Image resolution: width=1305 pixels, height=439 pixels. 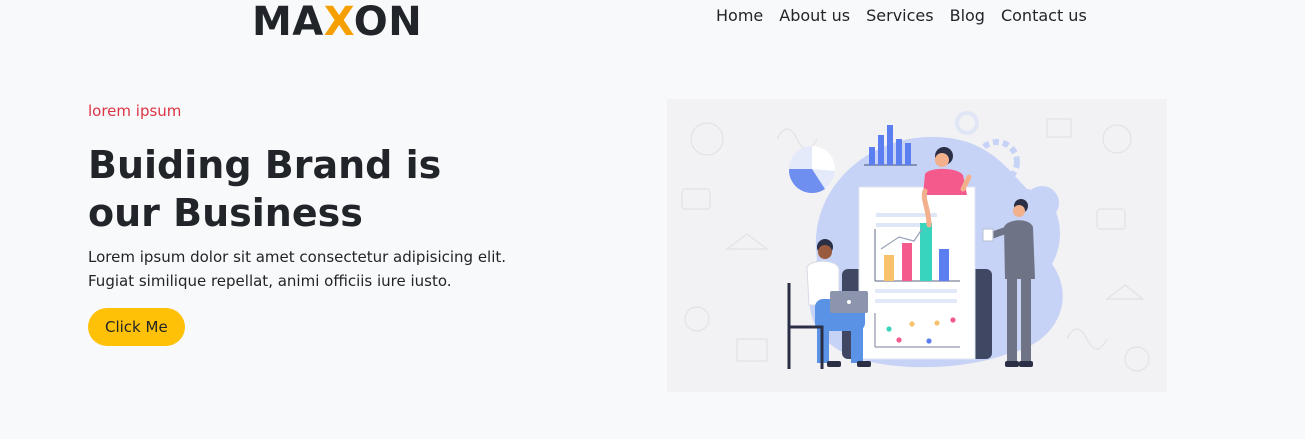 I want to click on top-bar-chart-icon, so click(x=890, y=145).